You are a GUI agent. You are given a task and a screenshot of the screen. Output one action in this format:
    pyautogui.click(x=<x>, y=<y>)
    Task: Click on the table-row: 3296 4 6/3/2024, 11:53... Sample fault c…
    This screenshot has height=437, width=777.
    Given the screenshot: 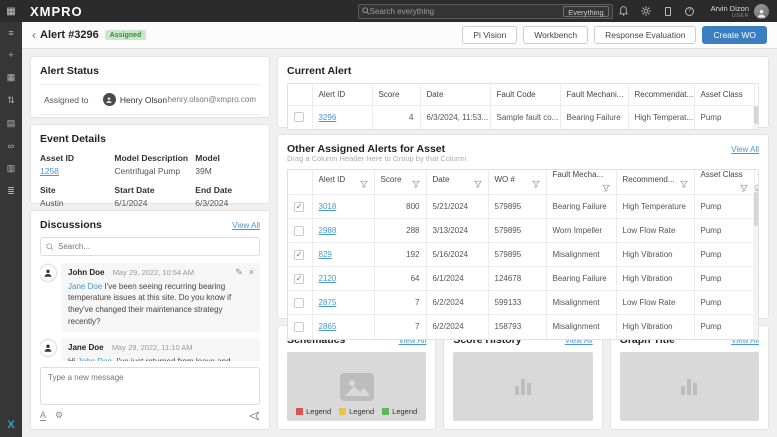 What is the action you would take?
    pyautogui.click(x=523, y=117)
    